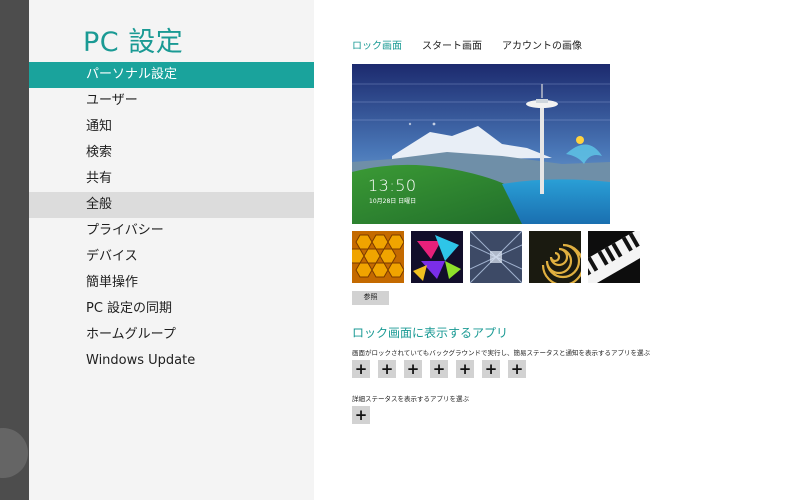 The height and width of the screenshot is (500, 800). What do you see at coordinates (171, 283) in the screenshot?
I see `nav-item-ease-of-access: 簡単操作` at bounding box center [171, 283].